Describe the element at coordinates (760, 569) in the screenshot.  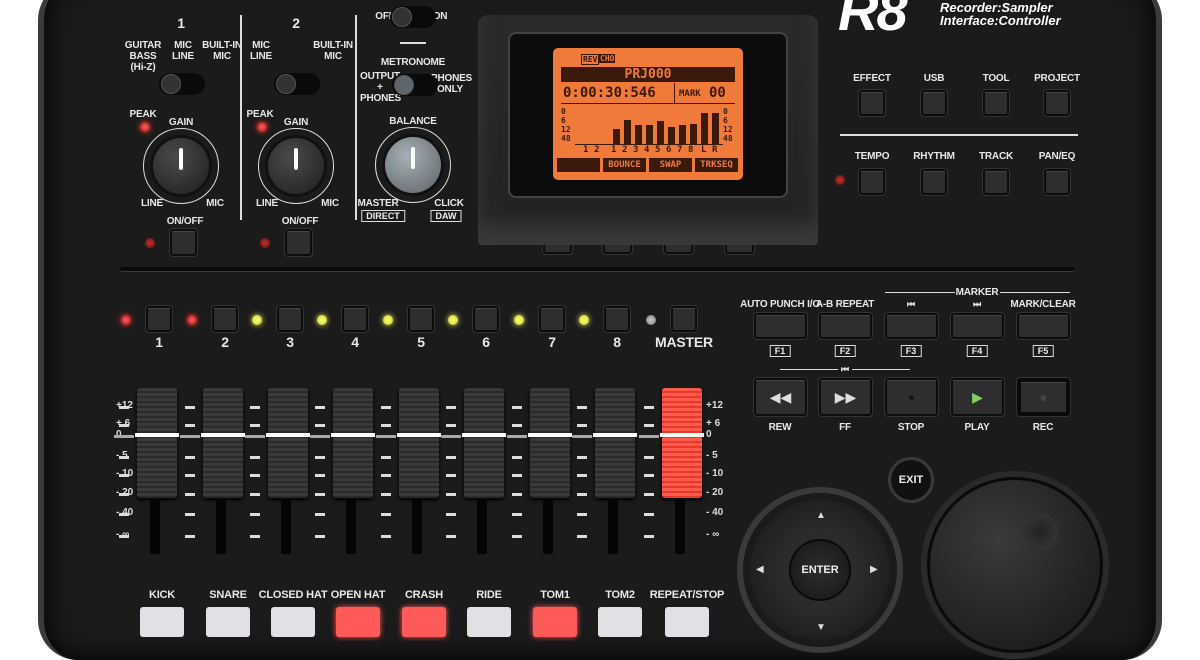
I see `cursor-left-icon: ◀` at that location.